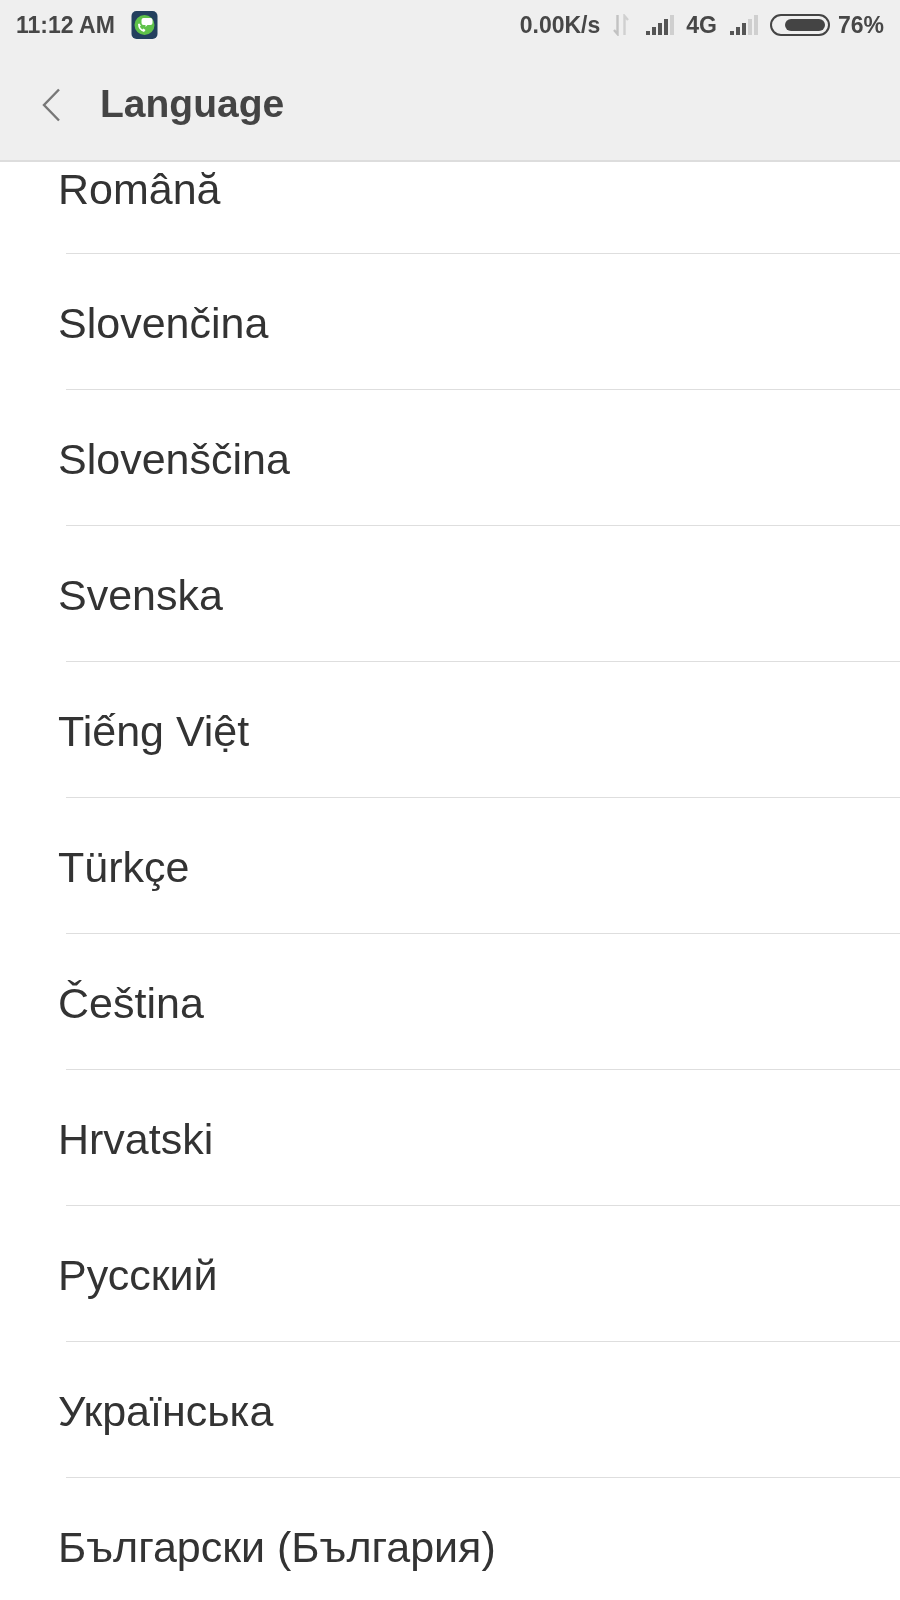 This screenshot has width=900, height=1600. I want to click on language-option: Hrvatski, so click(450, 1137).